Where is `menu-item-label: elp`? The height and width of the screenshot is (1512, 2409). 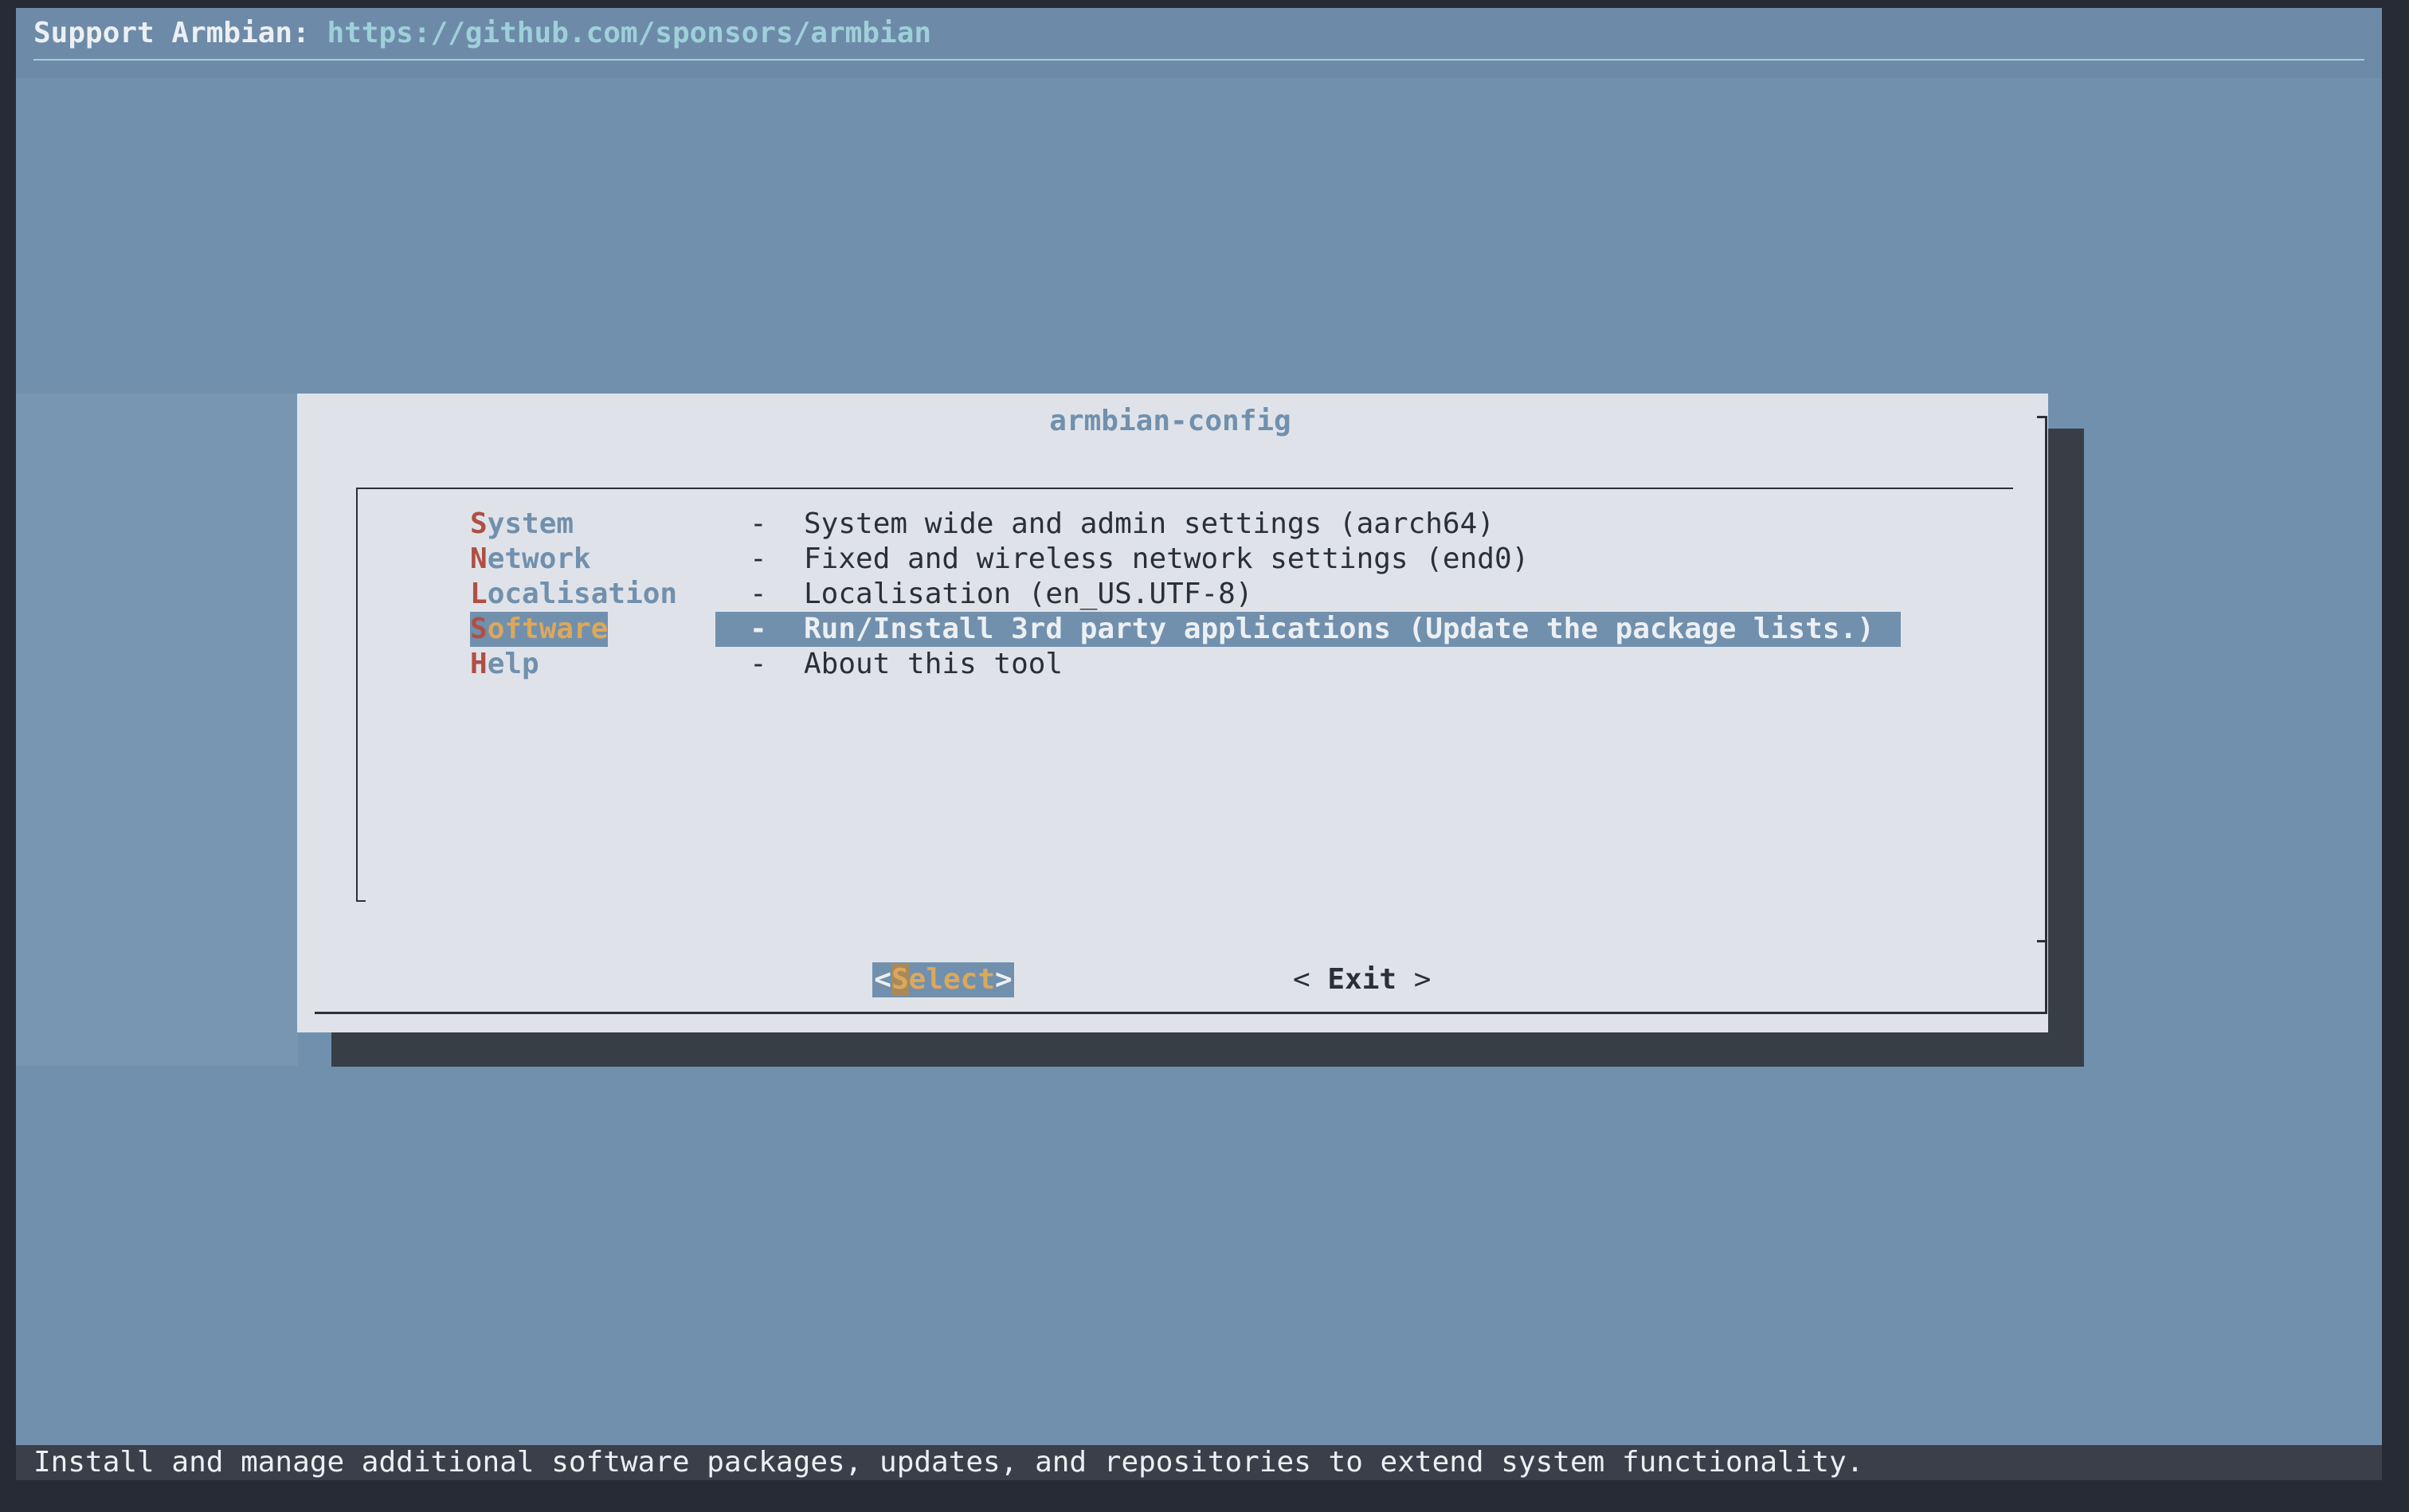
menu-item-label: elp is located at coordinates (513, 664).